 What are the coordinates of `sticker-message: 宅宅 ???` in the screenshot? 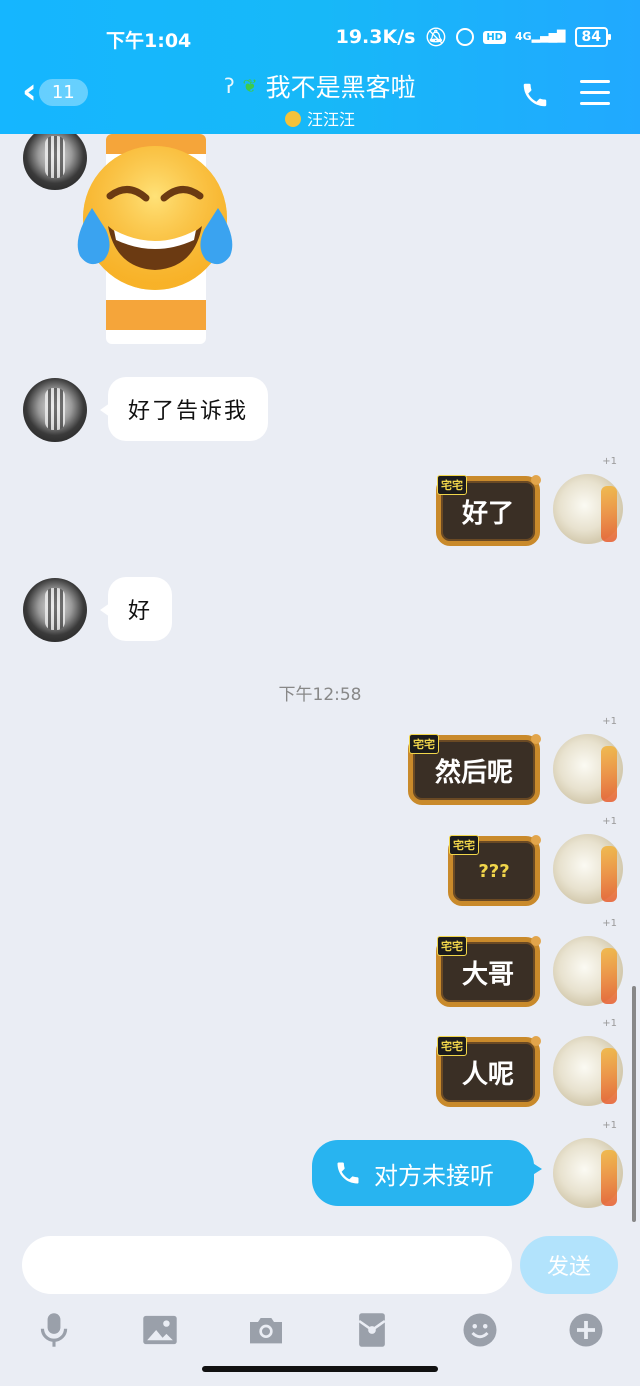 It's located at (494, 870).